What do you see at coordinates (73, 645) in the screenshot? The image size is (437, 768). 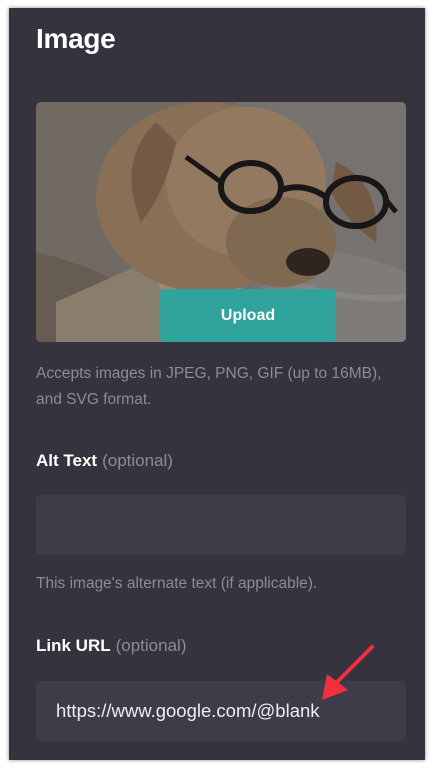 I see `link-url-label-main: Link URL` at bounding box center [73, 645].